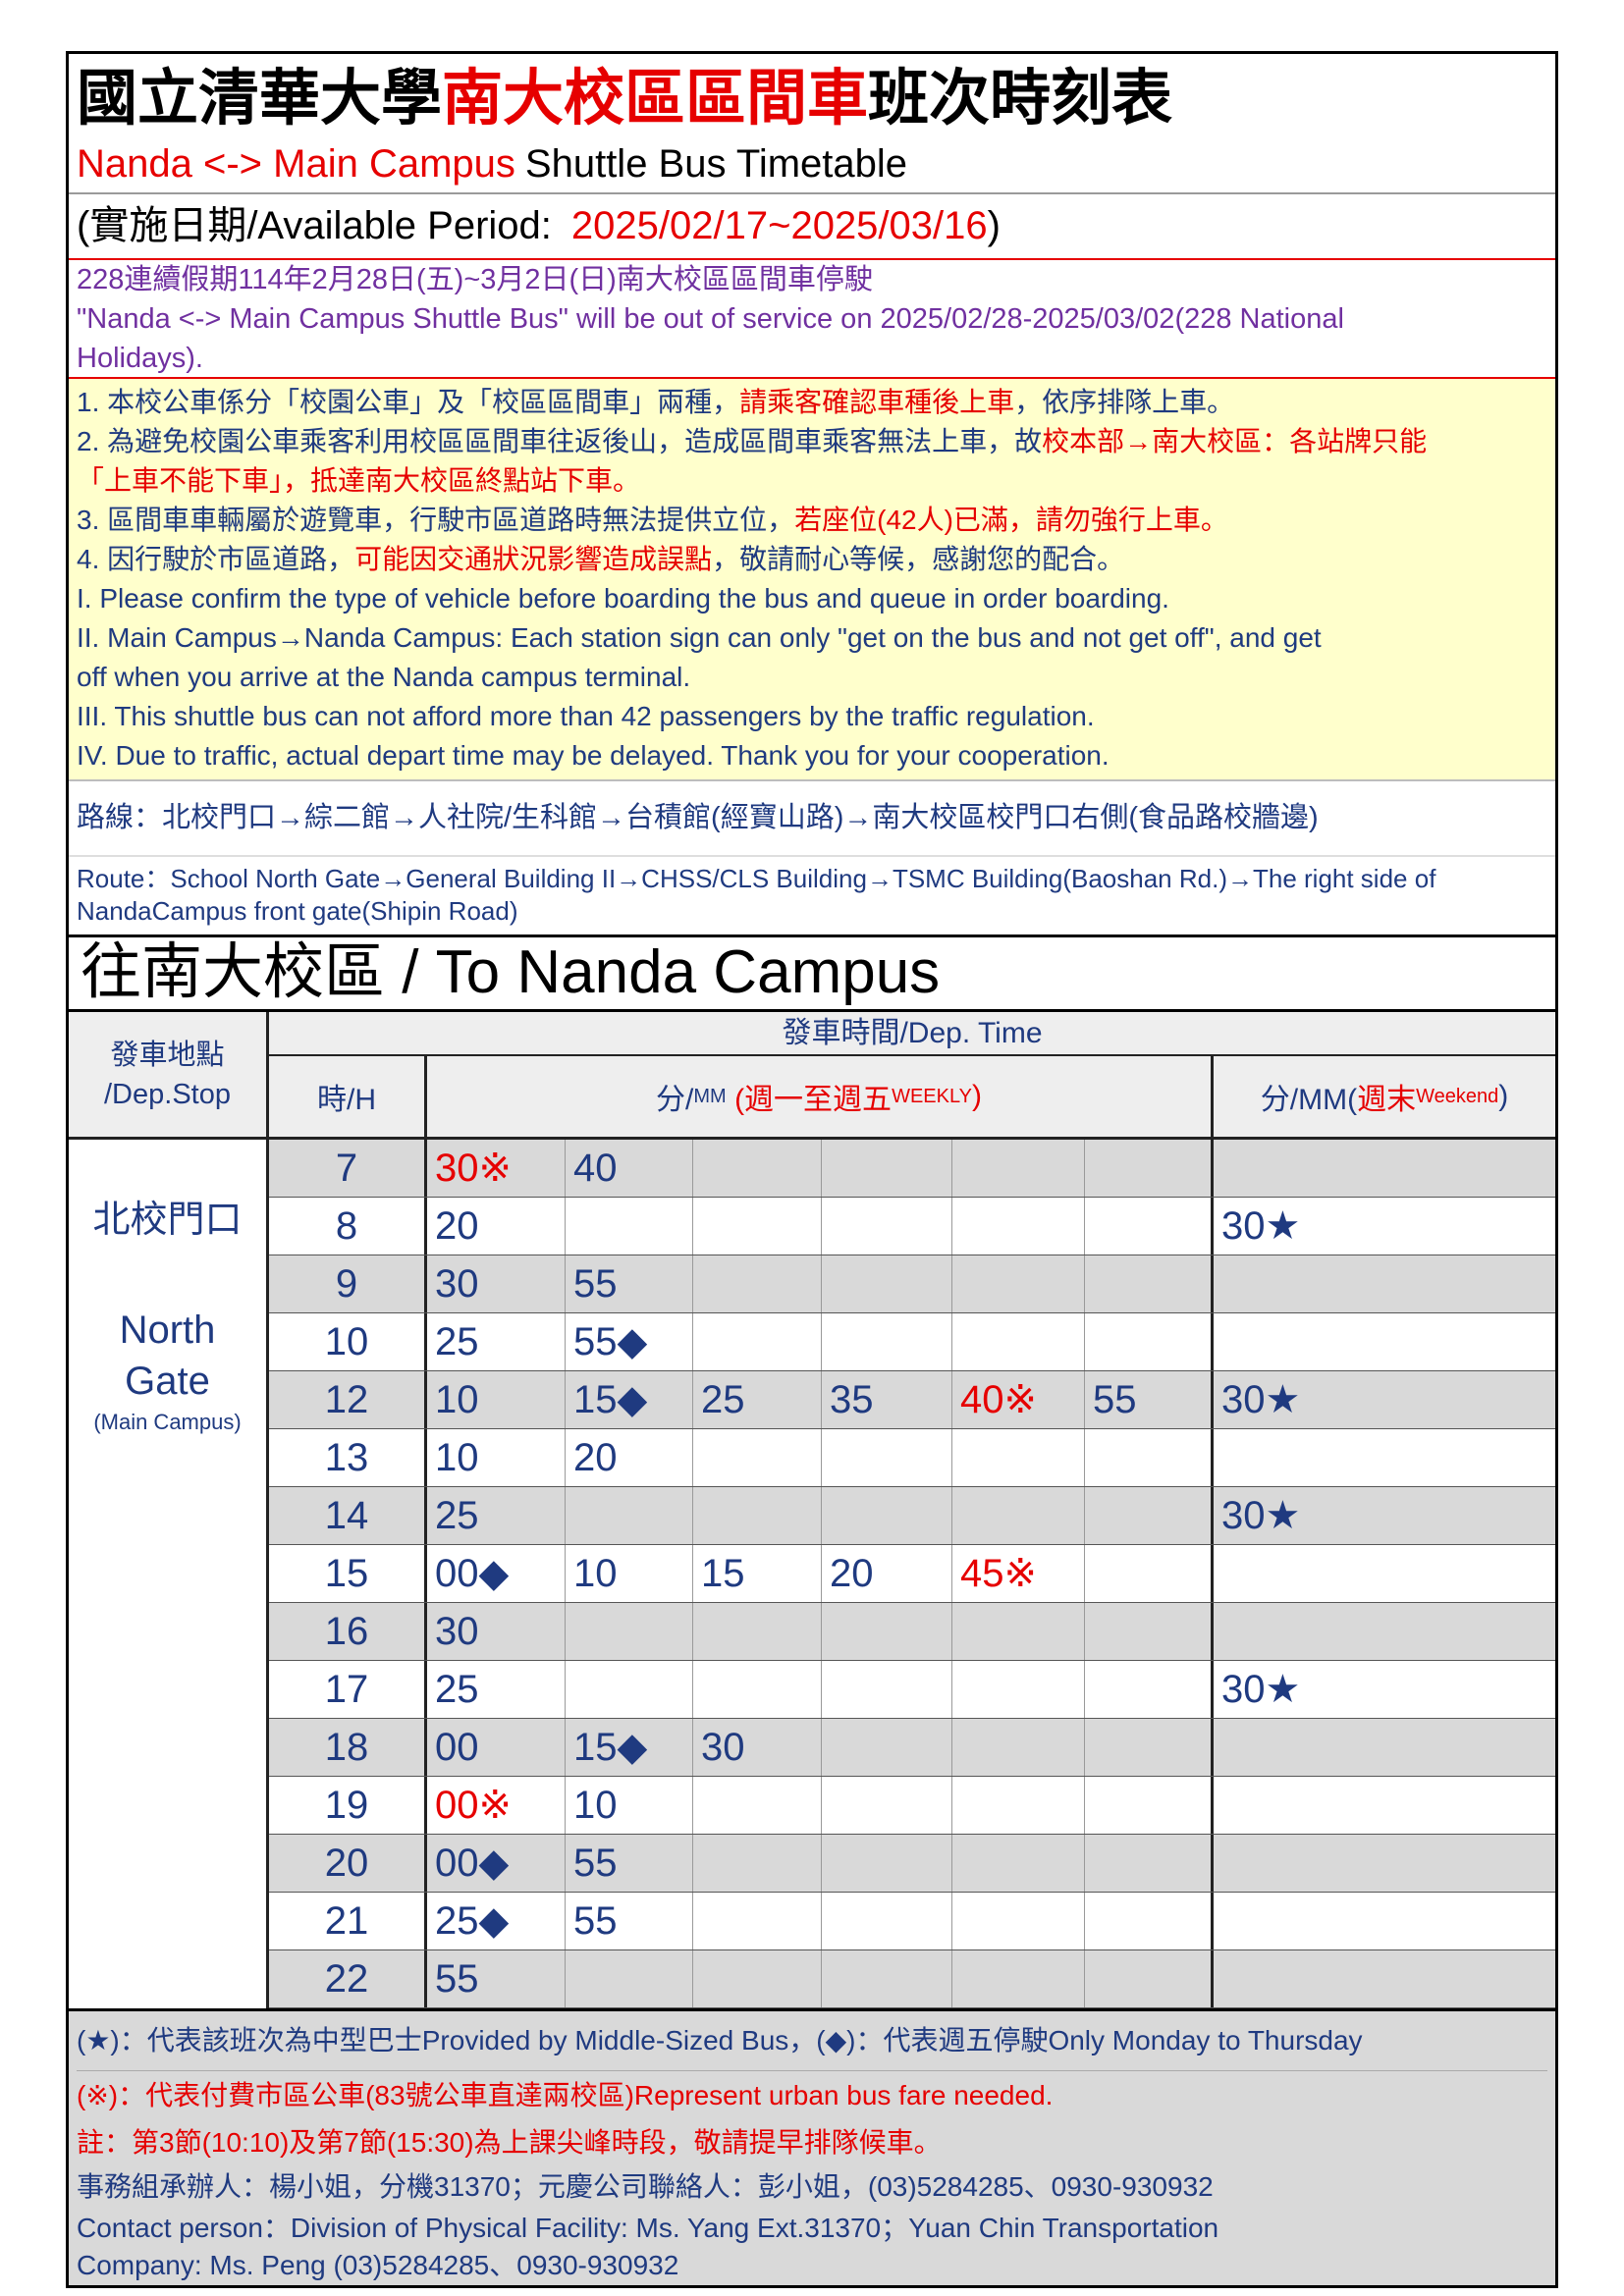 The width and height of the screenshot is (1624, 2296). I want to click on hour-cell: 7, so click(348, 1168).